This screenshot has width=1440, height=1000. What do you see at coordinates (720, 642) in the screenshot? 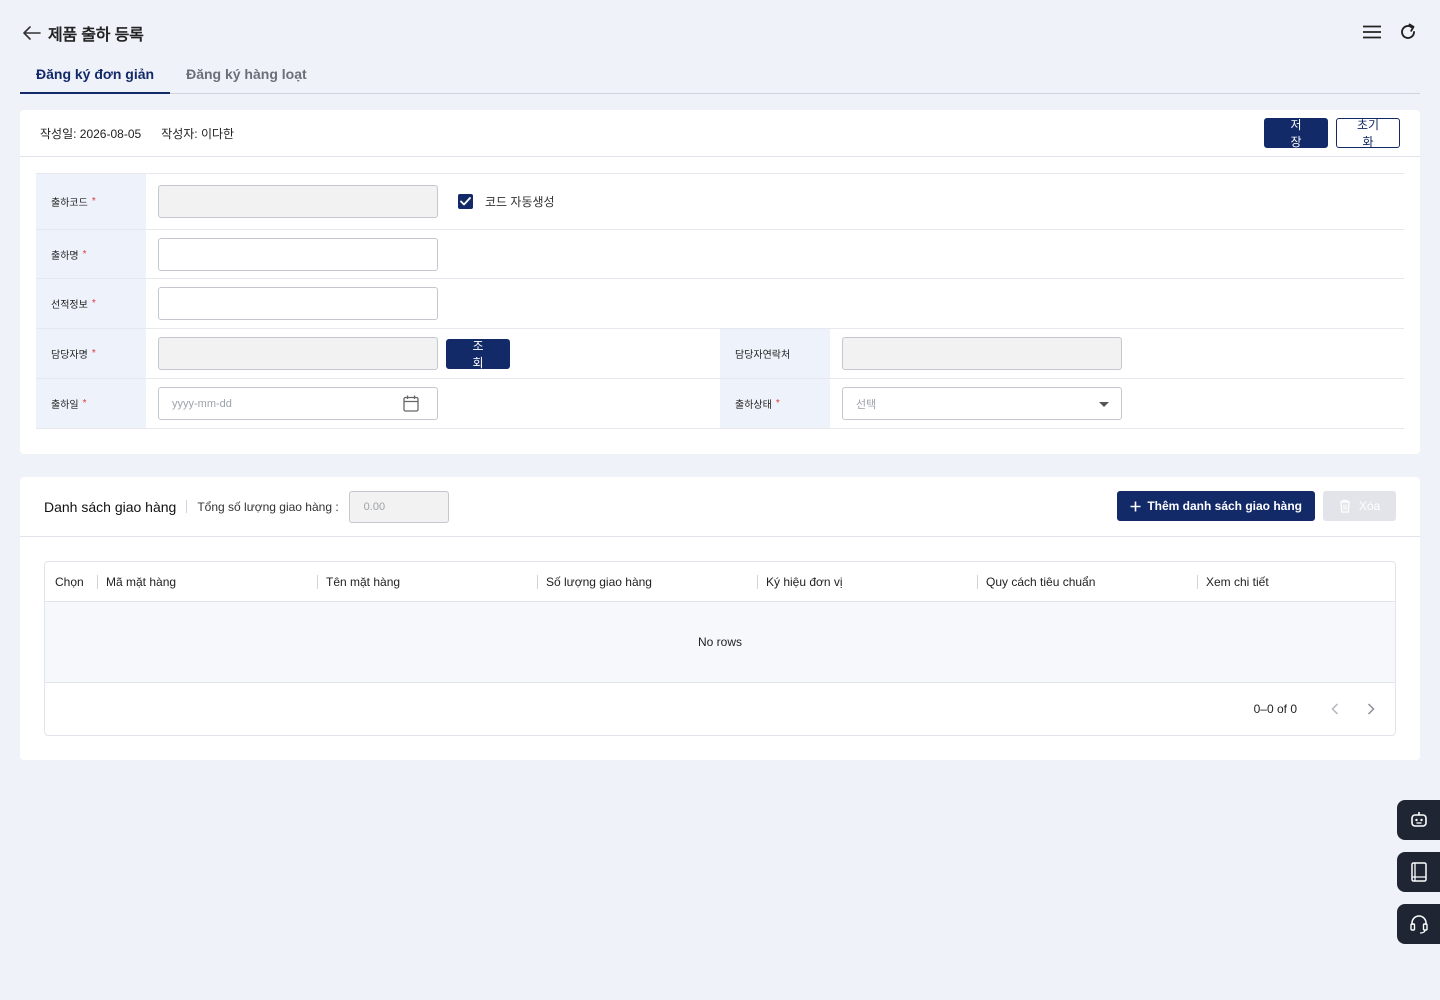
I see `grid-empty-state: No rows` at bounding box center [720, 642].